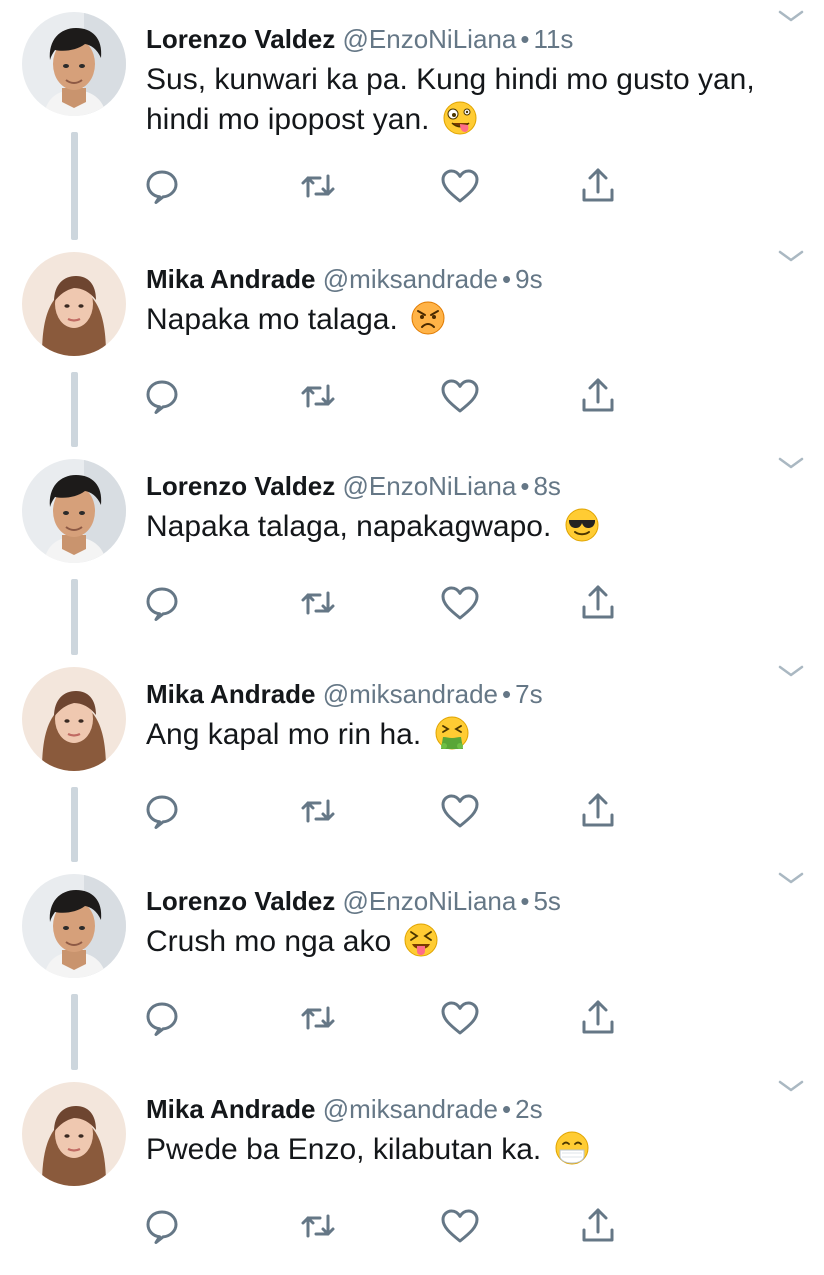  Describe the element at coordinates (546, 901) in the screenshot. I see `timestamp: 5s` at that location.